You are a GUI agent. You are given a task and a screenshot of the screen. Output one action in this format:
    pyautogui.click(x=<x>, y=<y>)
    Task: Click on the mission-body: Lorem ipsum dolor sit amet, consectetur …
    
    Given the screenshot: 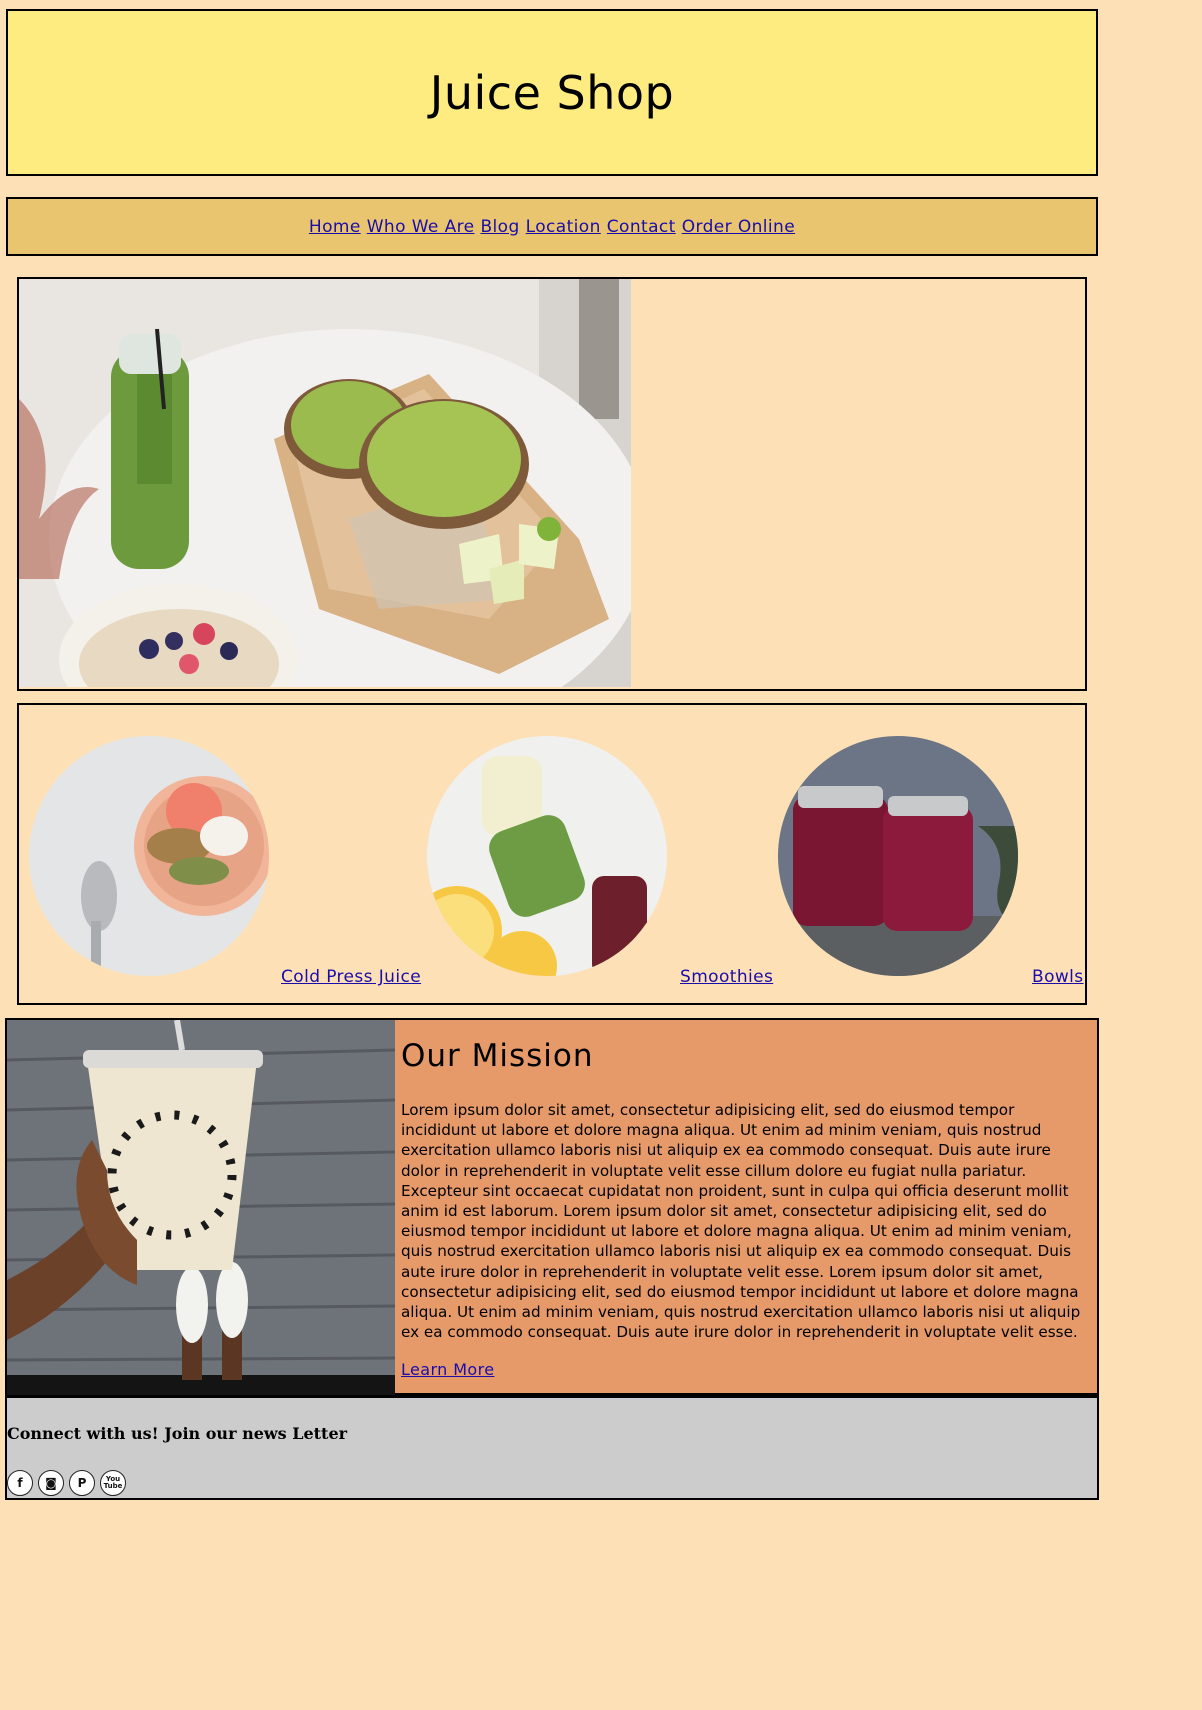 What is the action you would take?
    pyautogui.click(x=741, y=1221)
    